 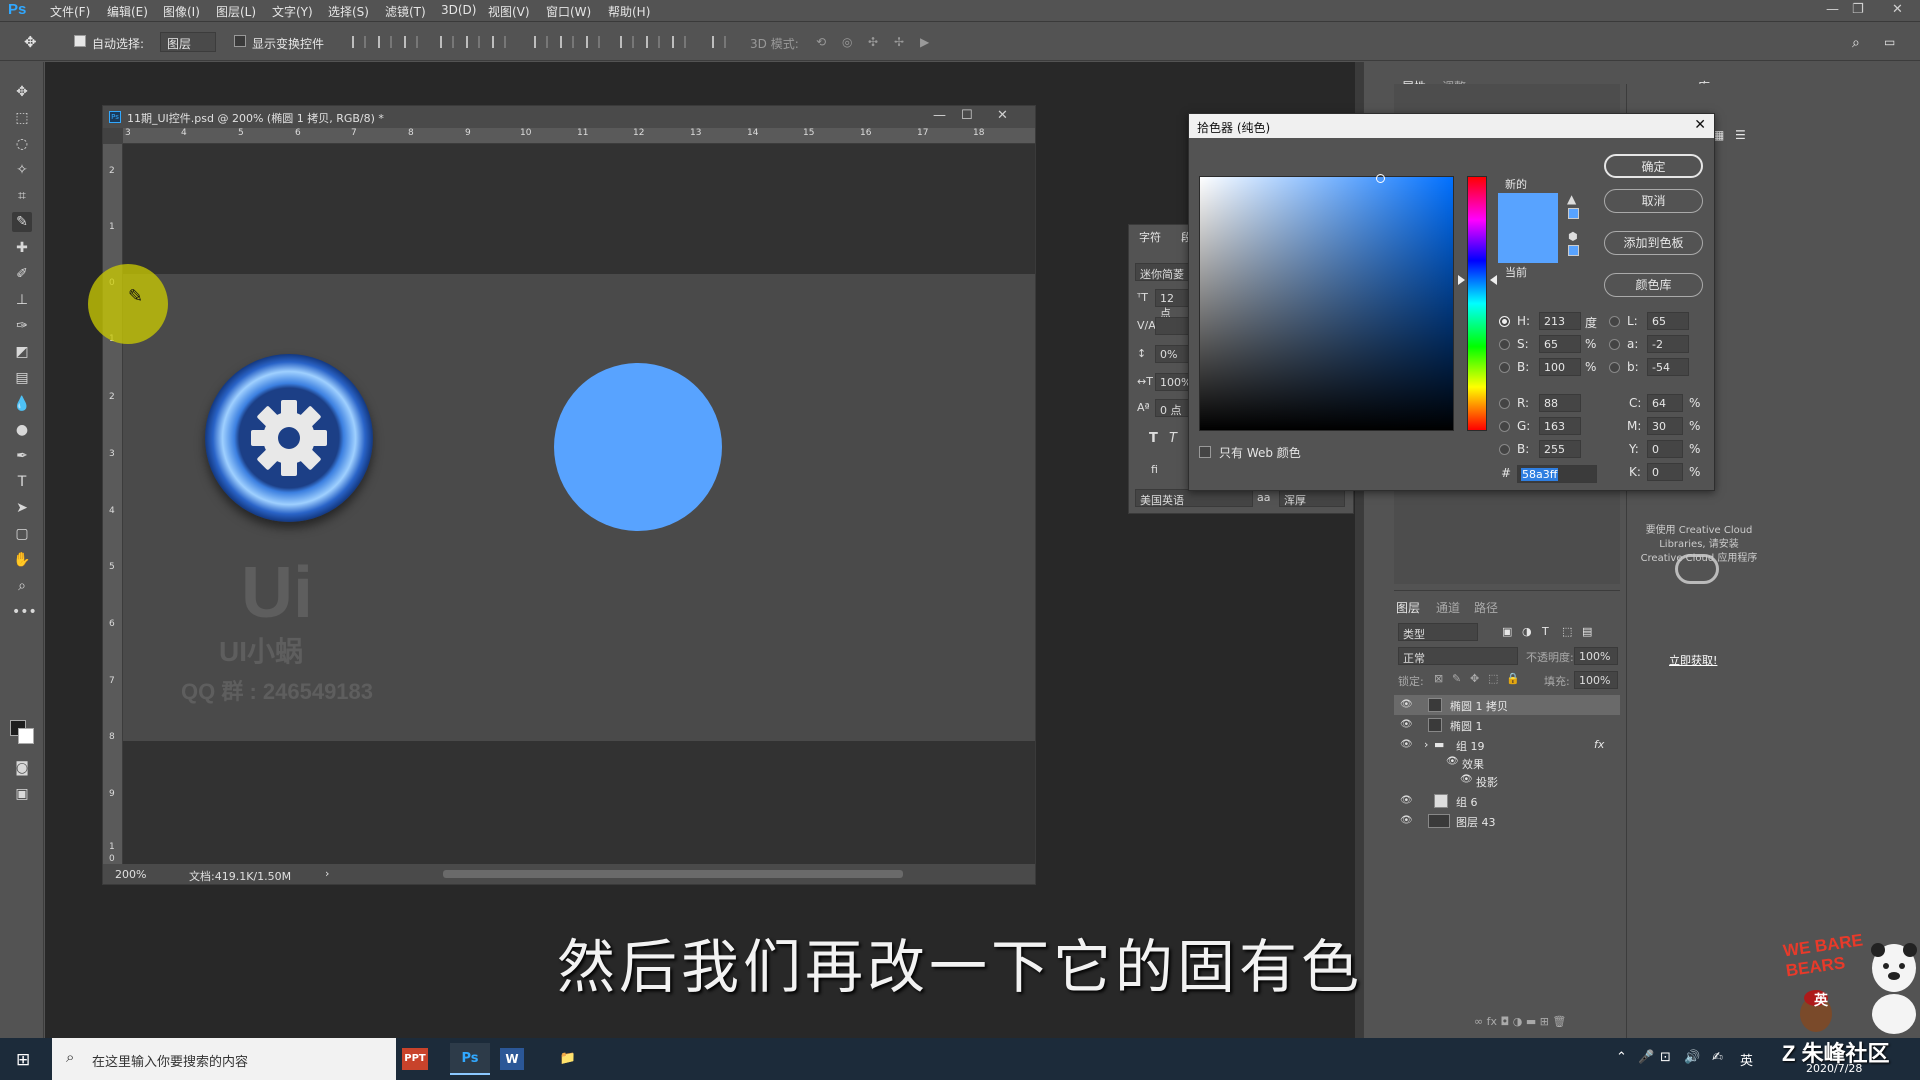 What do you see at coordinates (22, 352) in the screenshot?
I see `eraser-tool-icon: ◩` at bounding box center [22, 352].